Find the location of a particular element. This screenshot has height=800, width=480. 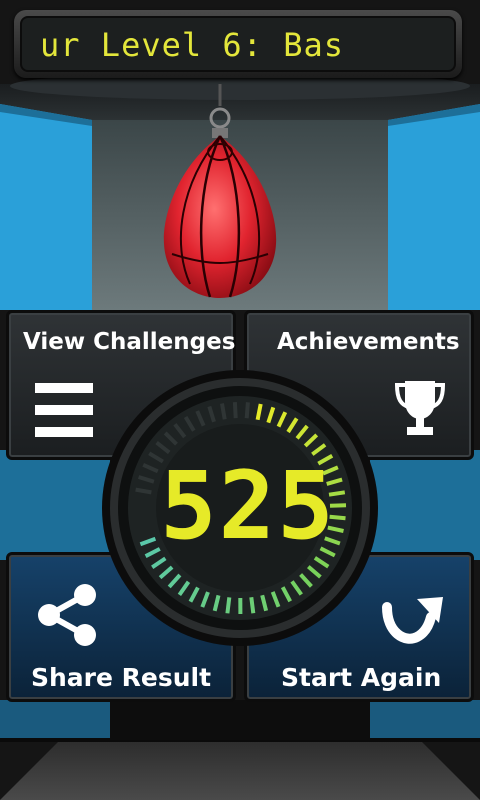

ticker-display: ur Level 6: Bas is located at coordinates (238, 44).